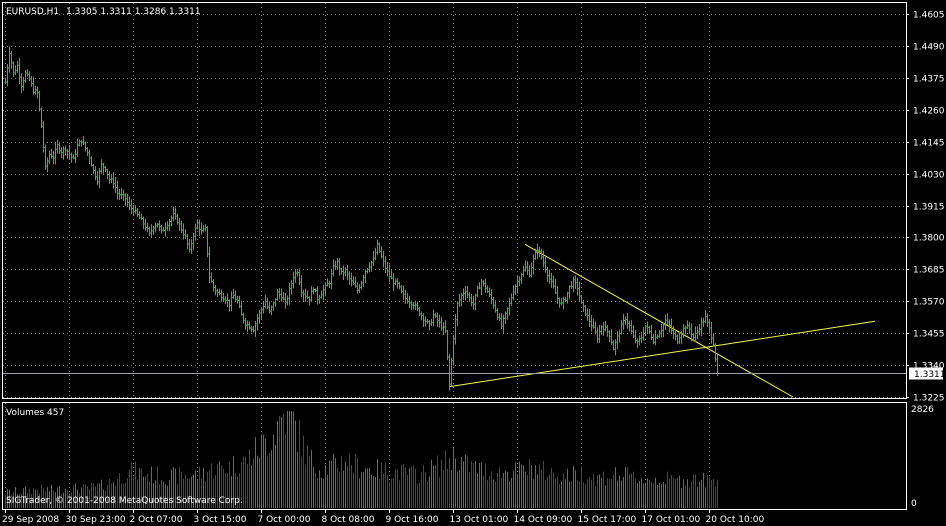 Image resolution: width=946 pixels, height=526 pixels. I want to click on time-tick-label: 3 Oct 15:00, so click(220, 520).